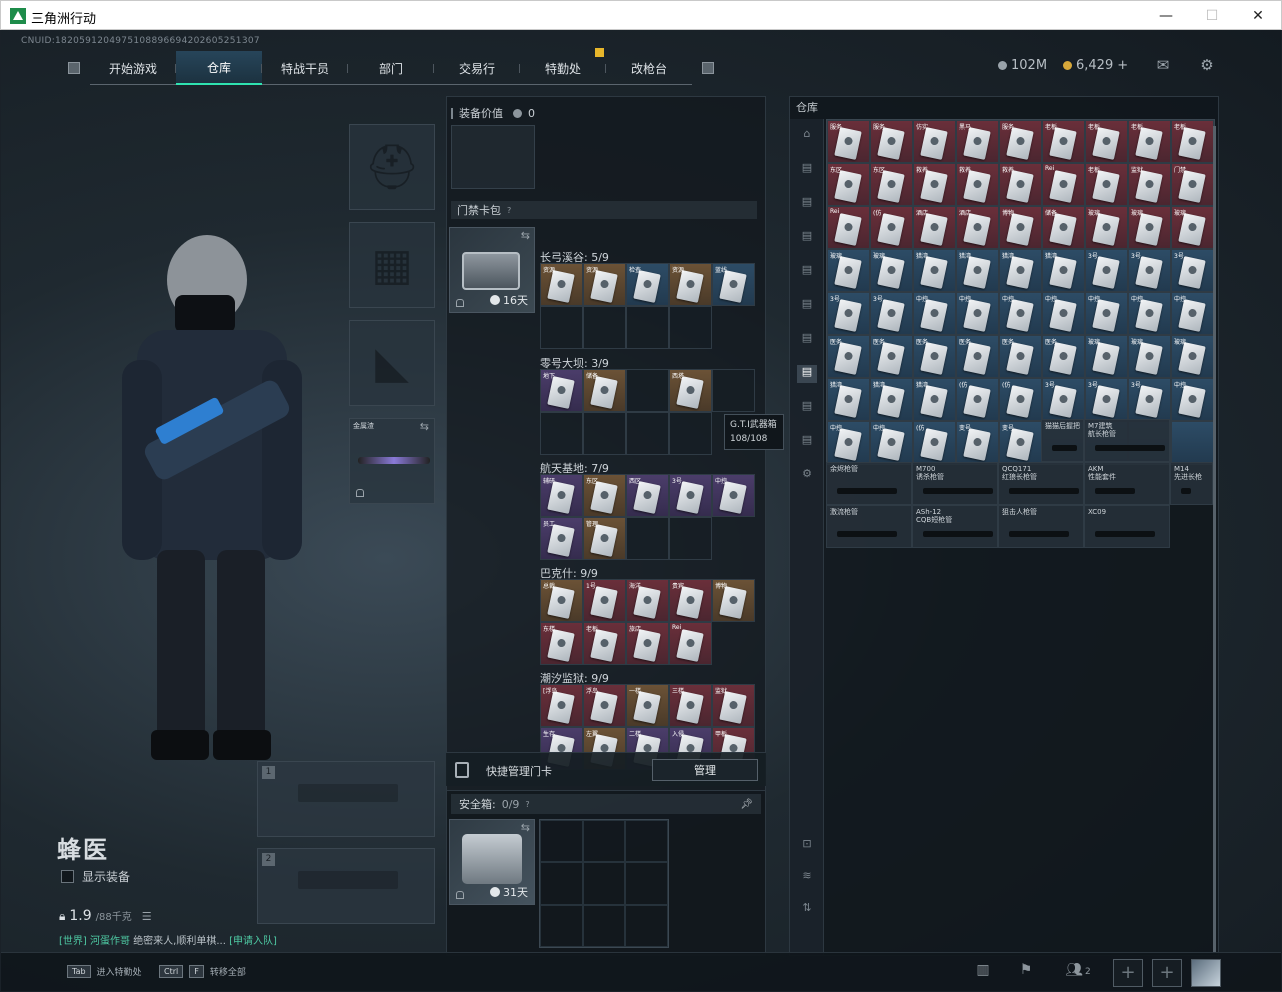 The width and height of the screenshot is (1282, 992). What do you see at coordinates (647, 705) in the screenshot?
I see `keycard-item: 一楼` at bounding box center [647, 705].